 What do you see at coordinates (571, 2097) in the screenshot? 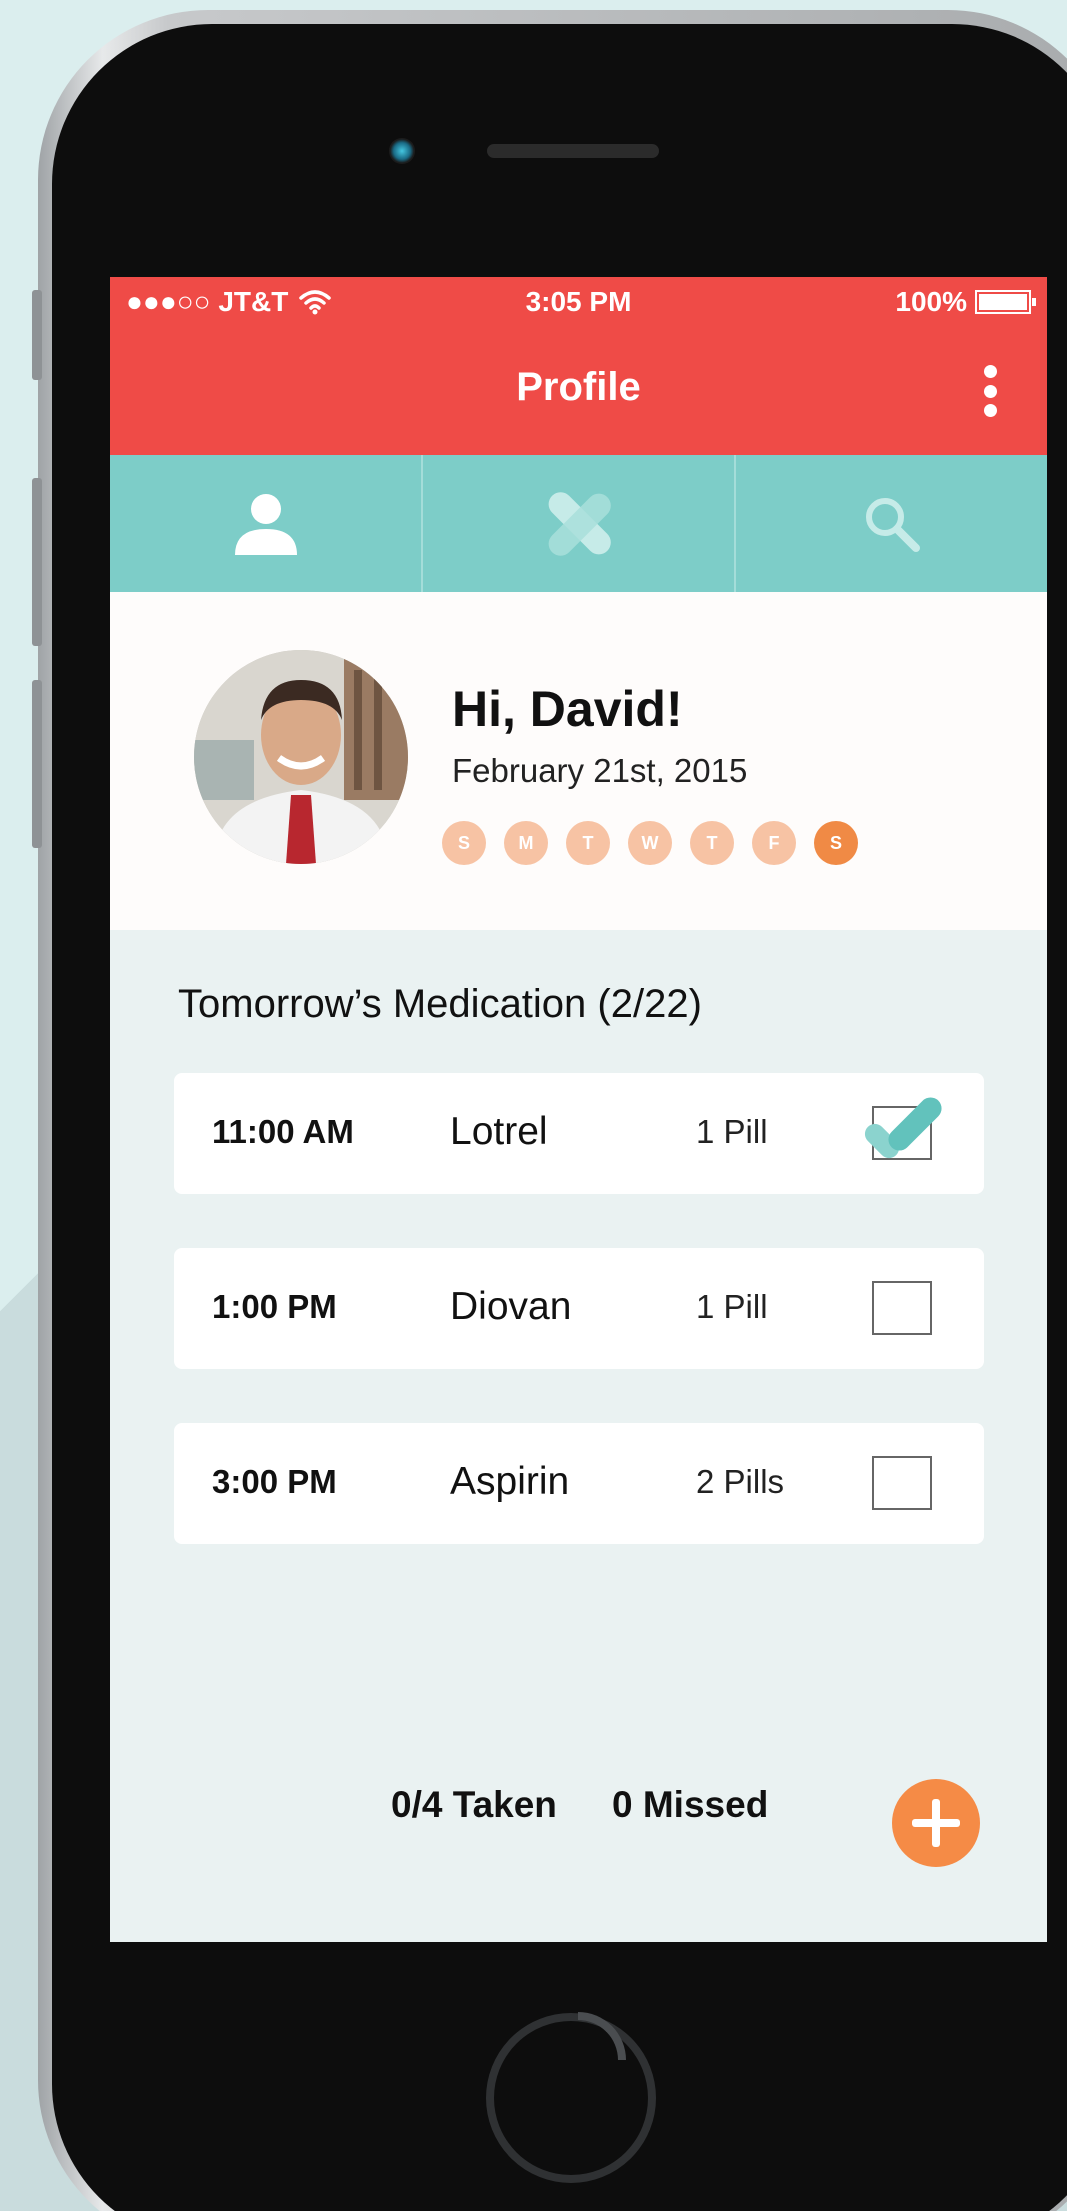
I see `home-button` at bounding box center [571, 2097].